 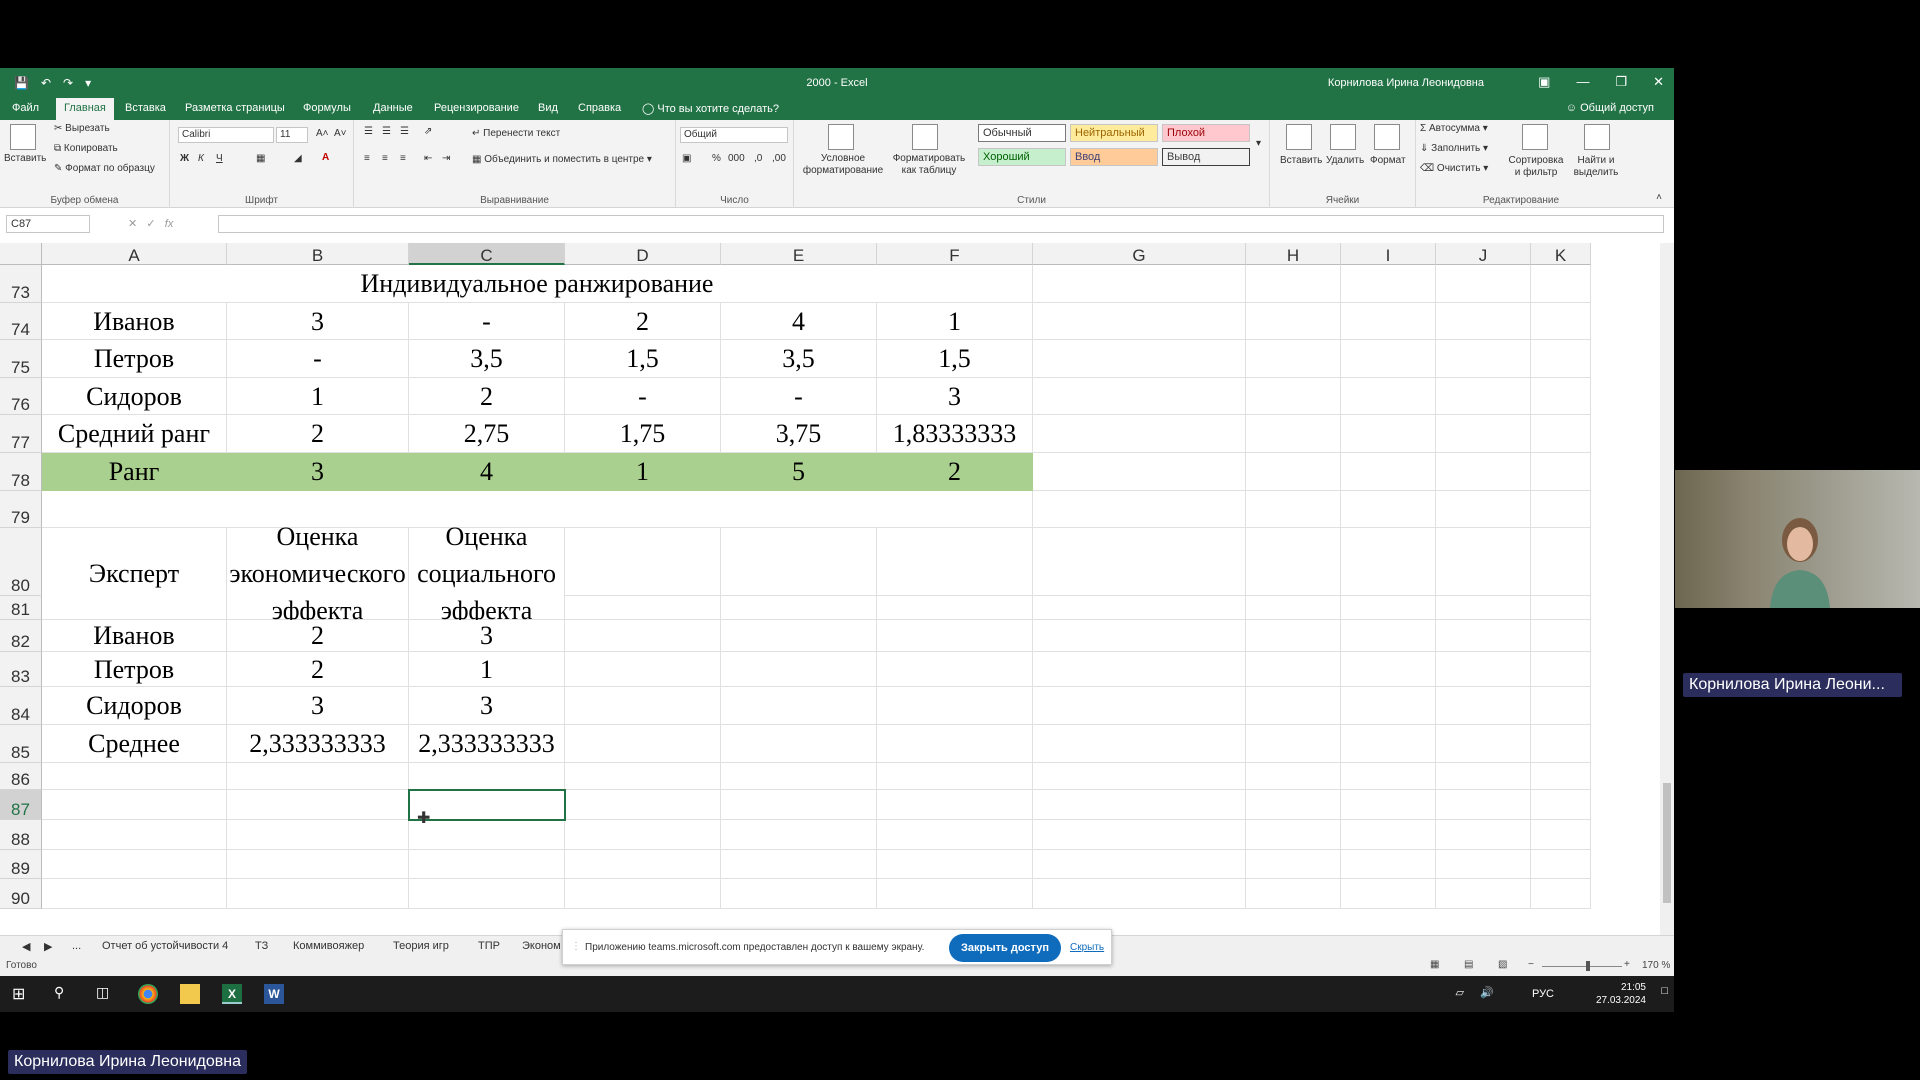 I want to click on row-header-85: 85, so click(x=21, y=744).